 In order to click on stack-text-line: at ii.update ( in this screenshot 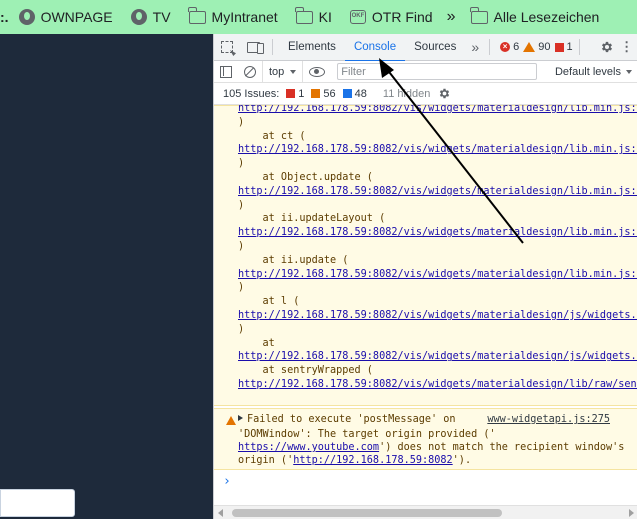, I will do `click(293, 260)`.